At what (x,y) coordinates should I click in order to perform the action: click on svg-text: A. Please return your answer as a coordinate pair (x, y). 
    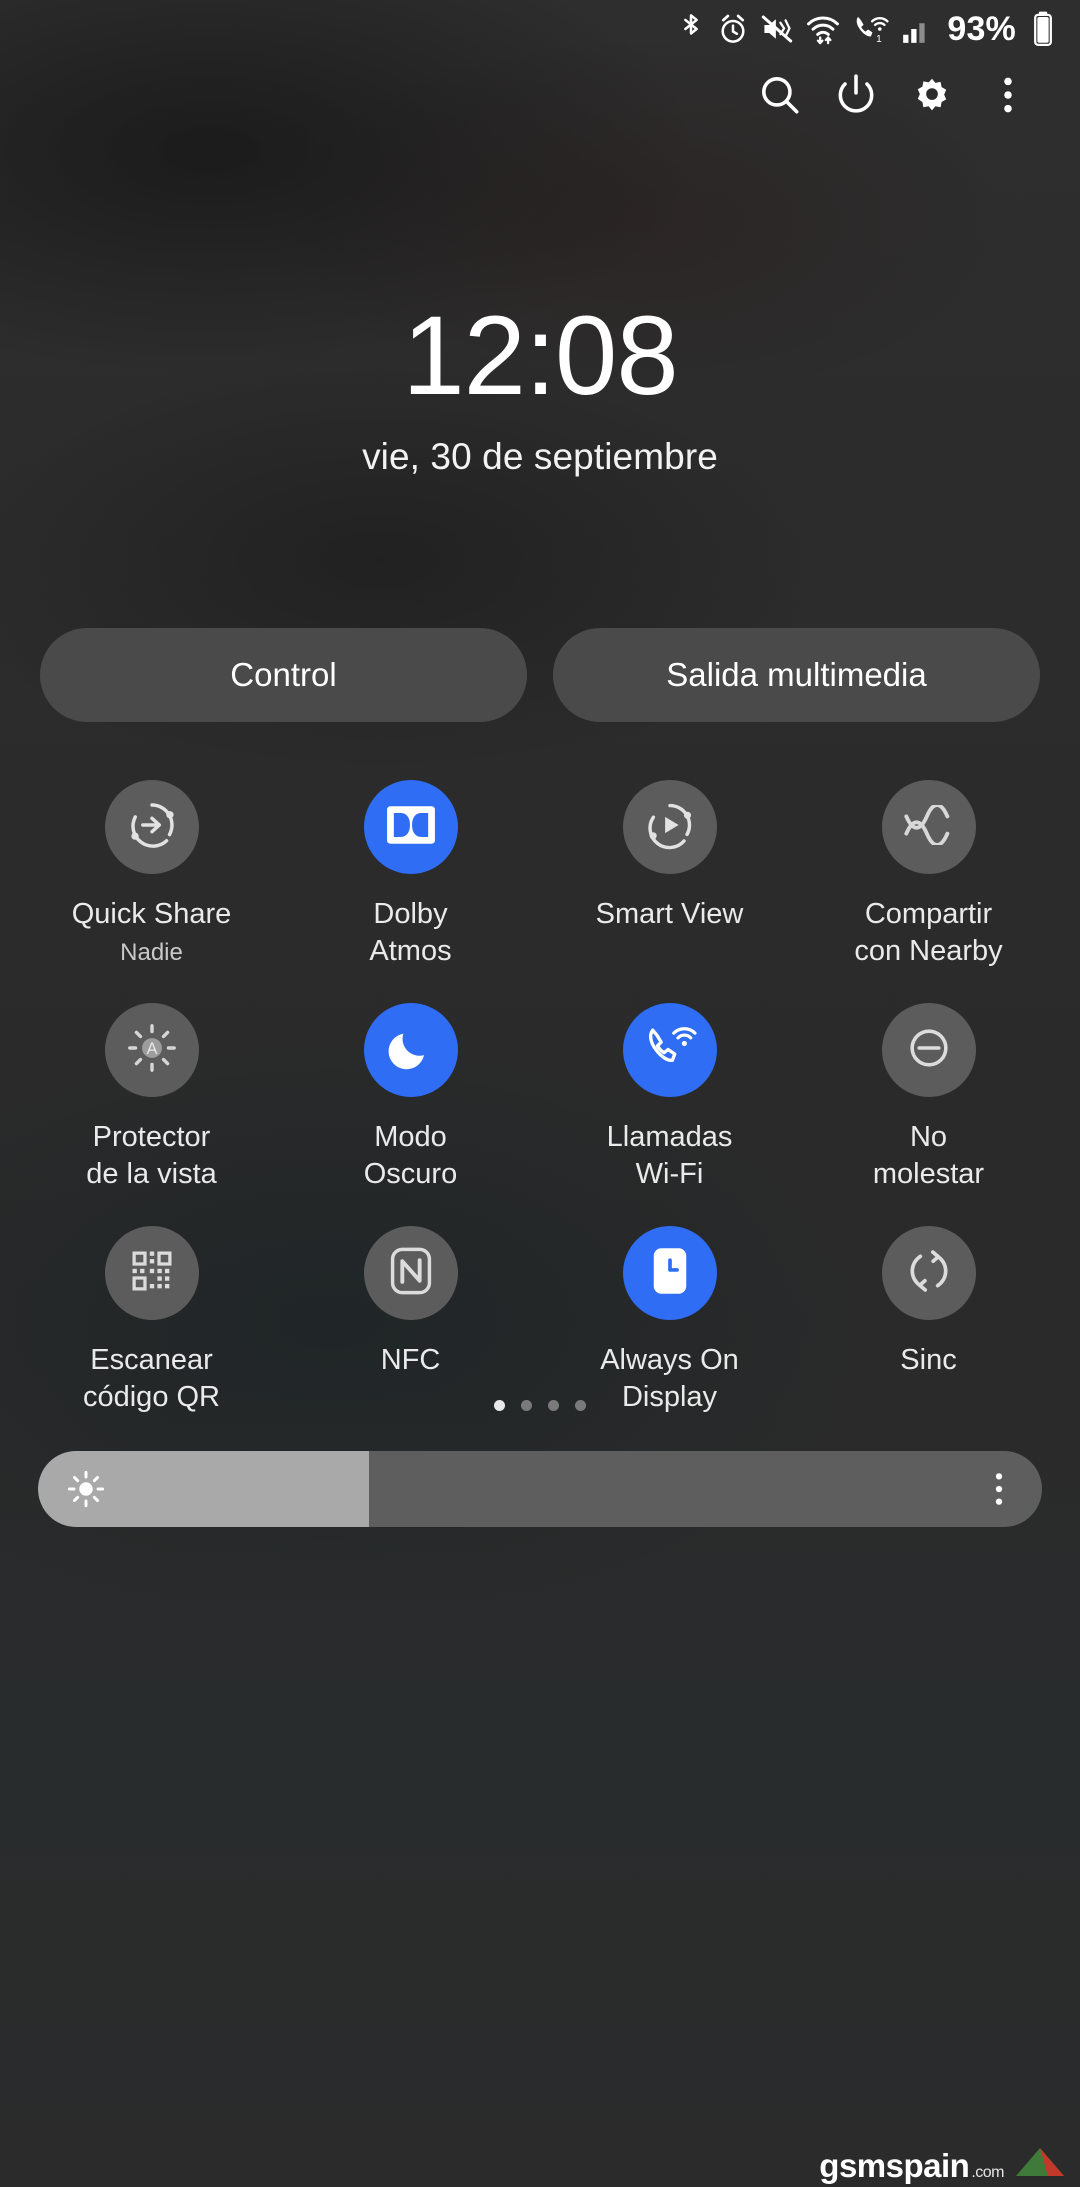
    Looking at the image, I should click on (151, 1049).